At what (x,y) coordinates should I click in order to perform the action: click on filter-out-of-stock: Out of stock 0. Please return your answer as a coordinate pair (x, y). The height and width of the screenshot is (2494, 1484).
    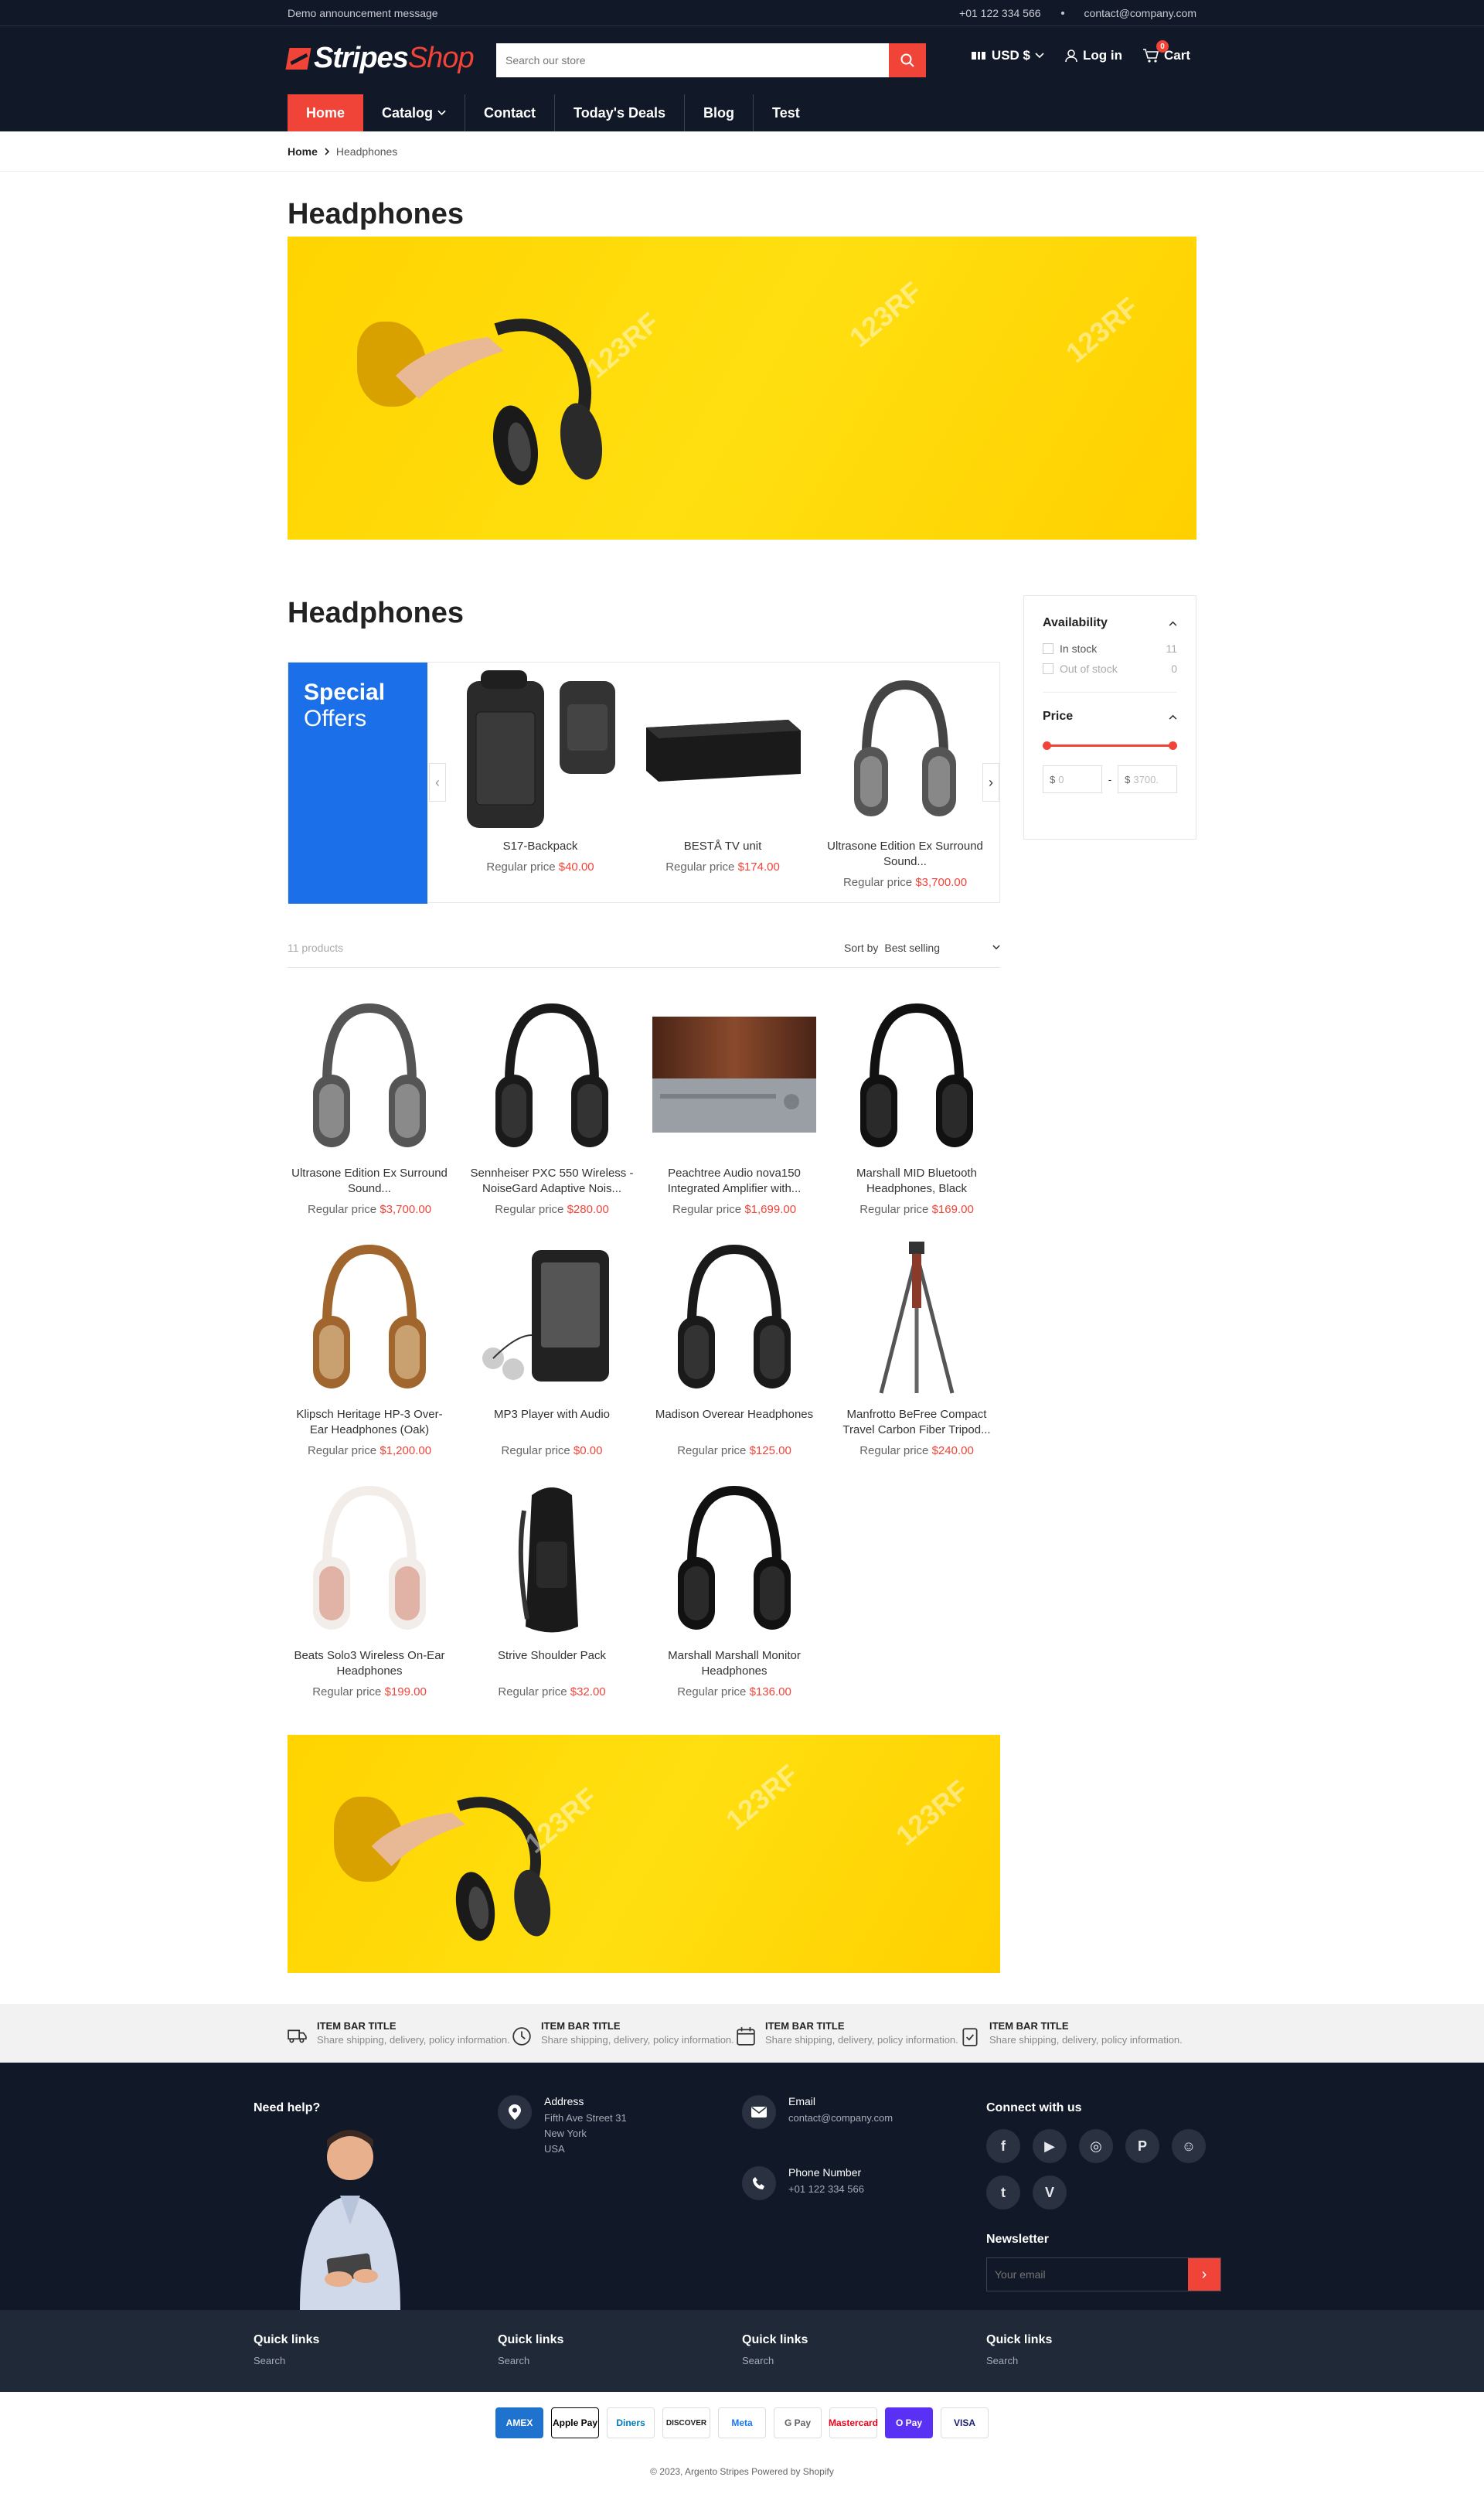
    Looking at the image, I should click on (1110, 669).